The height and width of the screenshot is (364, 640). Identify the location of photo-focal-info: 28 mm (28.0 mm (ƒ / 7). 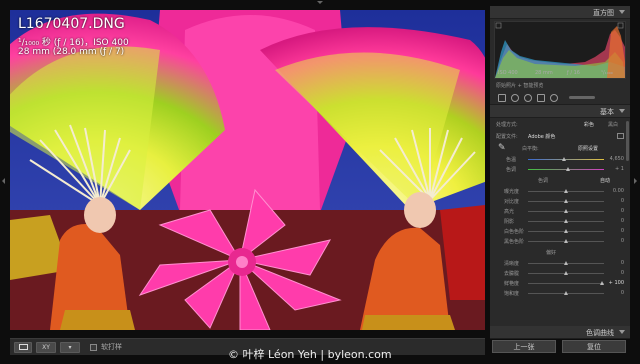
(71, 52).